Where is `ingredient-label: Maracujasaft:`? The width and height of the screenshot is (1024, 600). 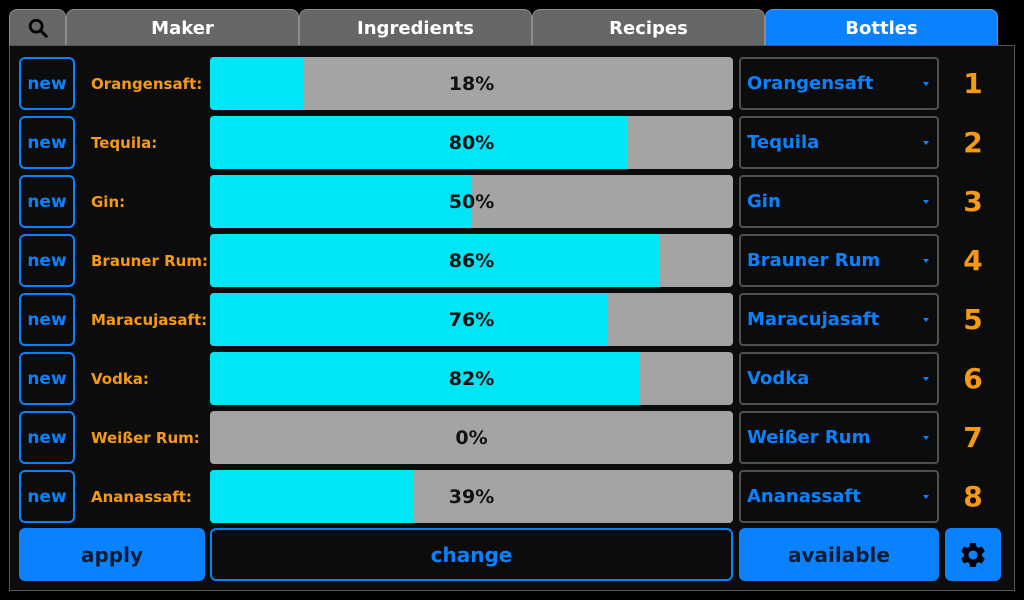
ingredient-label: Maracujasaft: is located at coordinates (149, 319).